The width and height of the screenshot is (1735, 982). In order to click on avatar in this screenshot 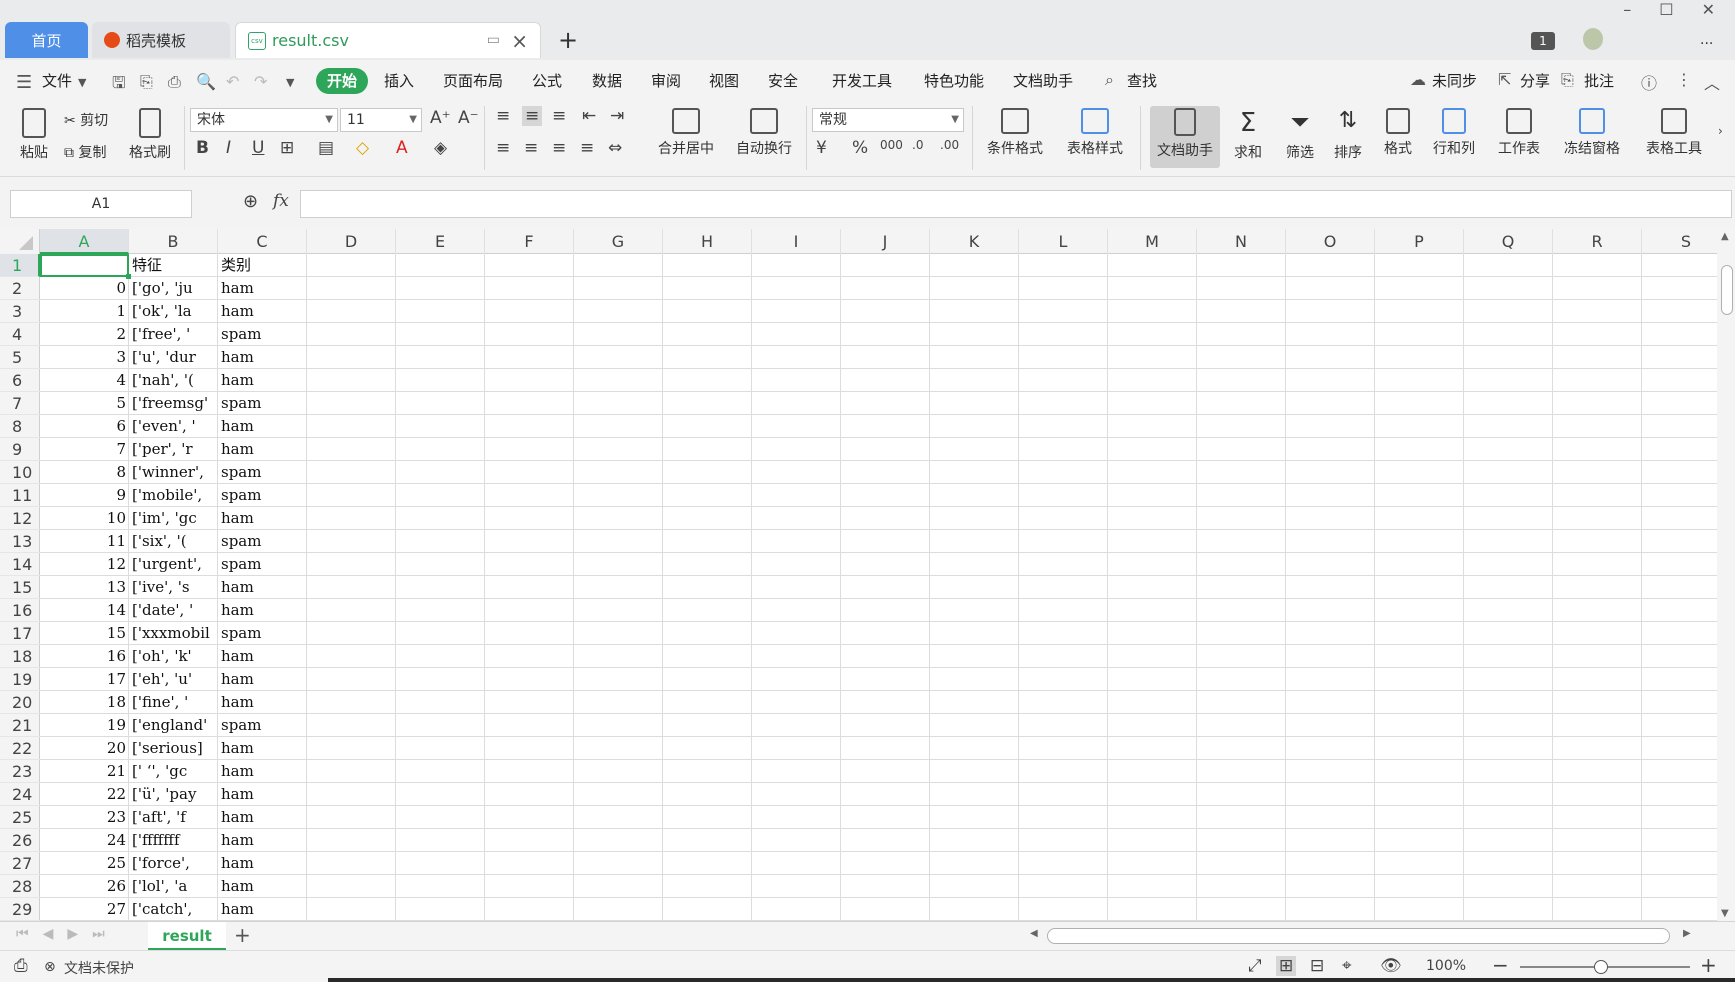, I will do `click(1593, 39)`.